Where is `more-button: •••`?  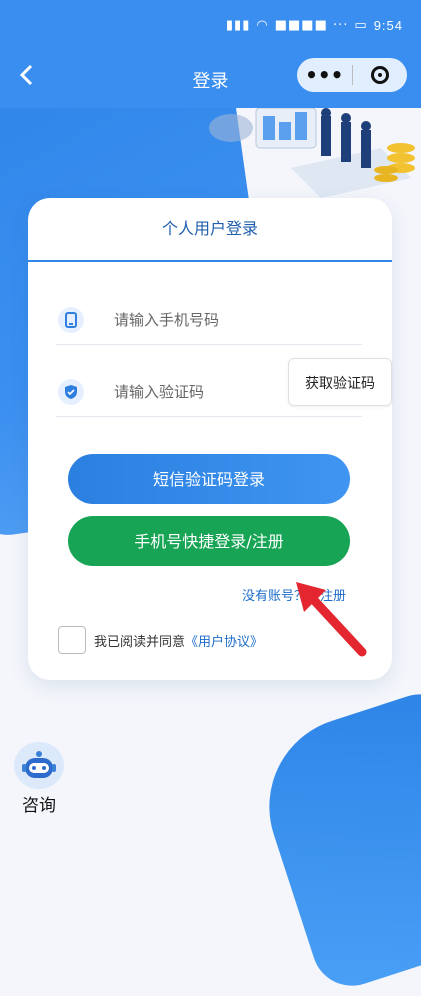 more-button: ••• is located at coordinates (324, 75).